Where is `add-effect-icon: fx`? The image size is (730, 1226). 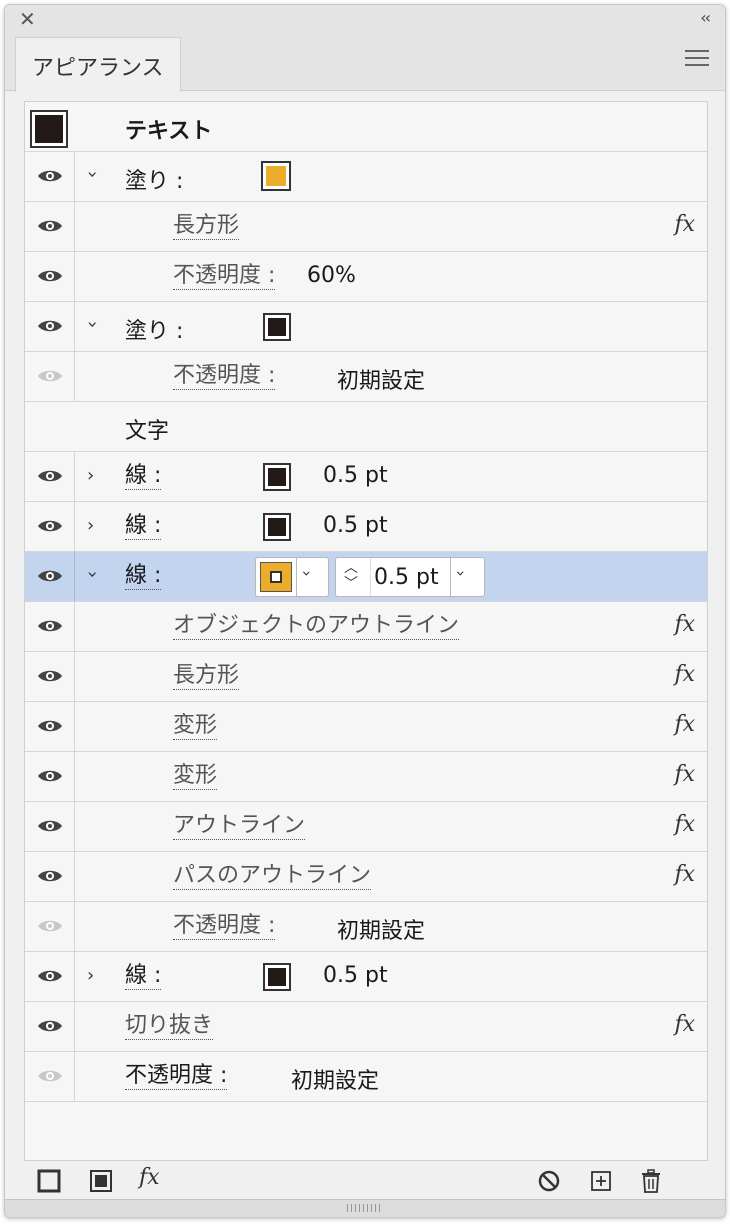
add-effect-icon: fx is located at coordinates (156, 1177).